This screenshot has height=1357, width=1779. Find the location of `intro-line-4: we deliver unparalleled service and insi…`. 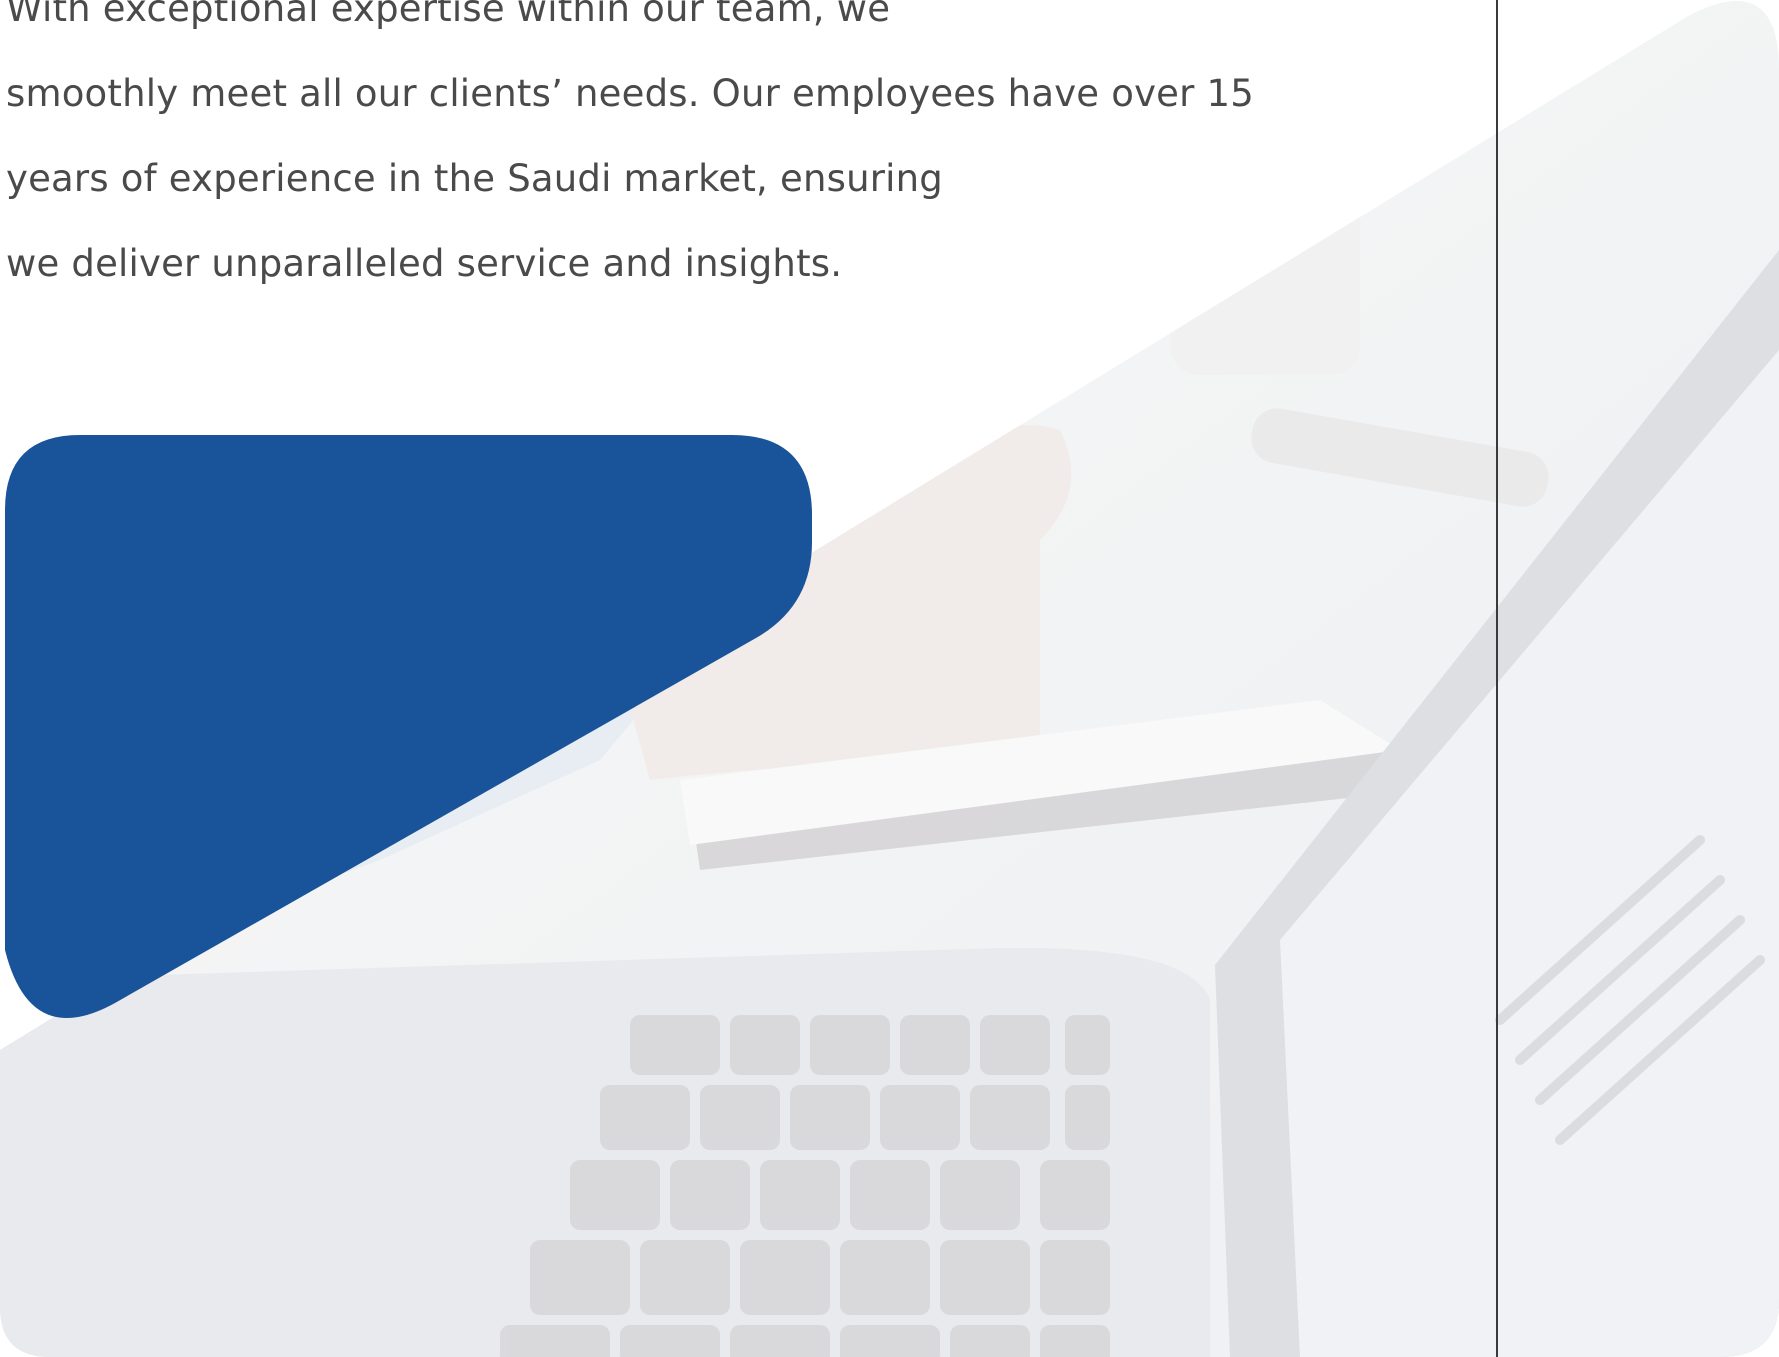

intro-line-4: we deliver unparalleled service and insi… is located at coordinates (424, 263).